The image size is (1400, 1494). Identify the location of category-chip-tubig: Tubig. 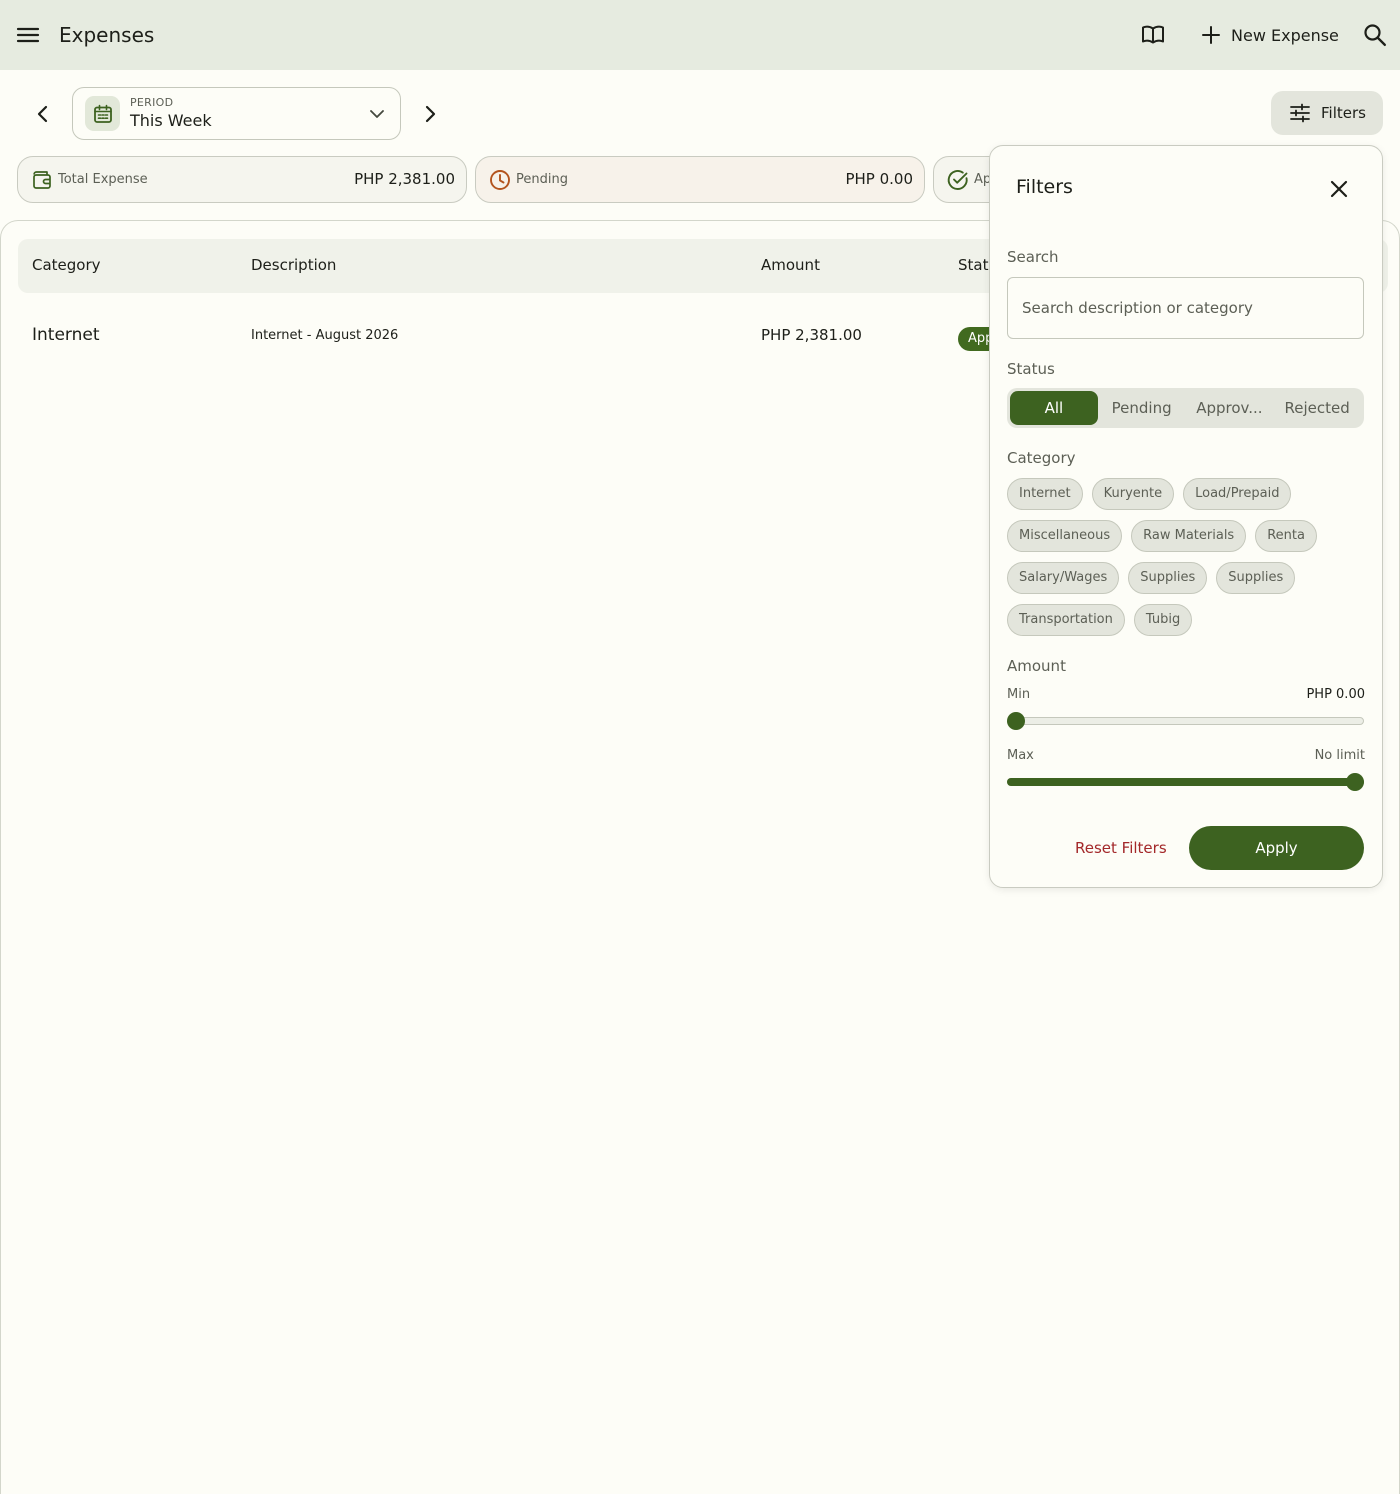
(1163, 620).